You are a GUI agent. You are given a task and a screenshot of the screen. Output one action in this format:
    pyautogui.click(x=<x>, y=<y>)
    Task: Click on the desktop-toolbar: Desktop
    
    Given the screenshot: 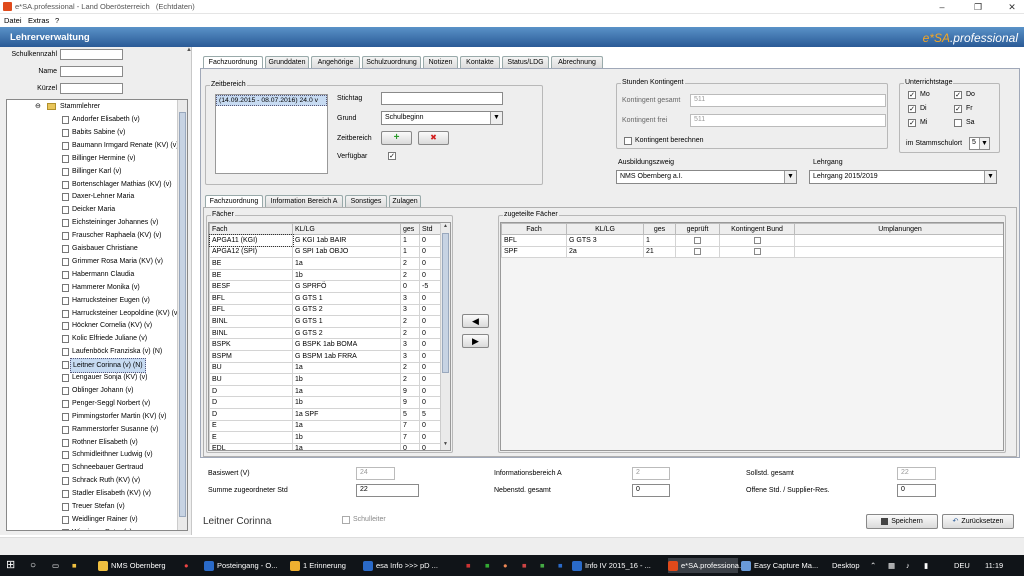 What is the action you would take?
    pyautogui.click(x=846, y=565)
    